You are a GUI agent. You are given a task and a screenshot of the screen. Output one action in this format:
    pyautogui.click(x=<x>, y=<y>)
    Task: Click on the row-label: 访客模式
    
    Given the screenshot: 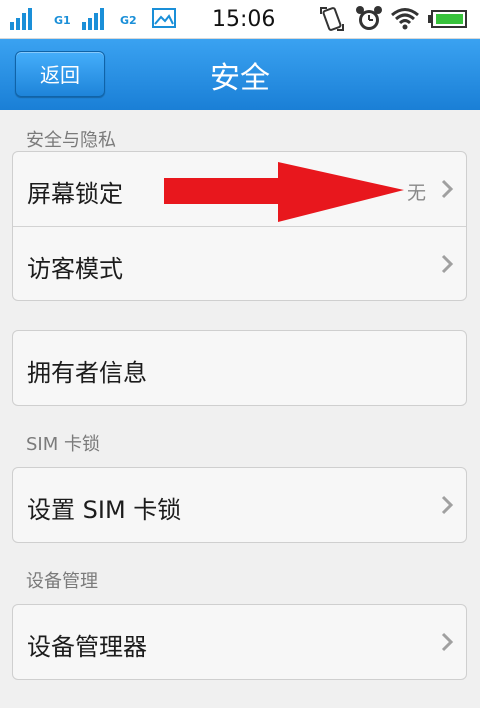 What is the action you would take?
    pyautogui.click(x=75, y=269)
    